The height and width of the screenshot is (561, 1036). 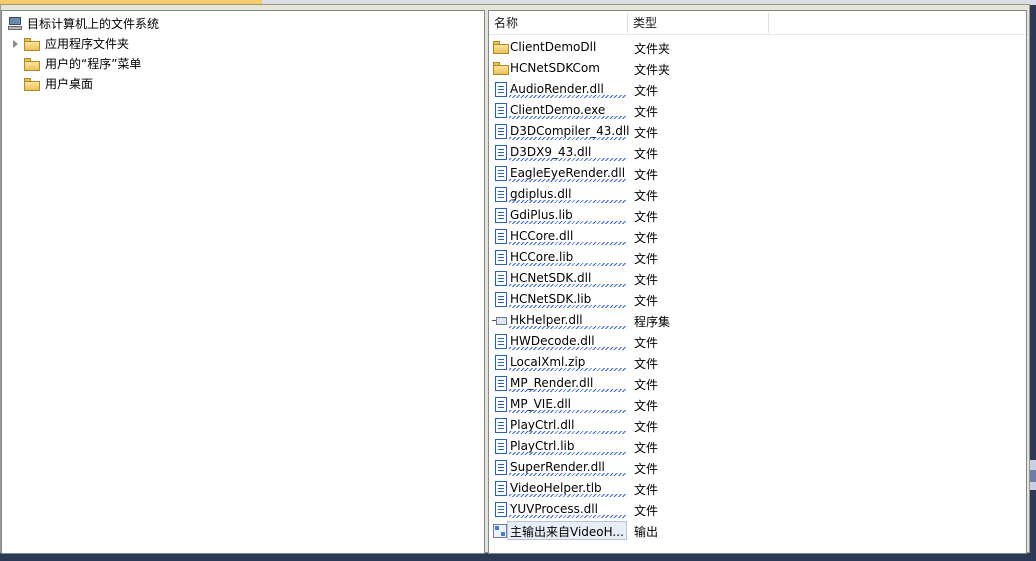 I want to click on file-name: ClientDemoDll, so click(x=553, y=47).